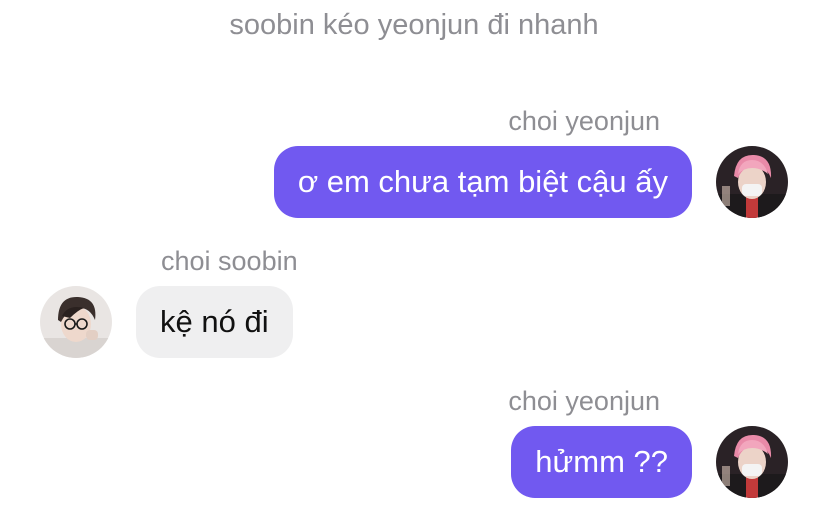  I want to click on message-text: hửmm ??, so click(601, 461).